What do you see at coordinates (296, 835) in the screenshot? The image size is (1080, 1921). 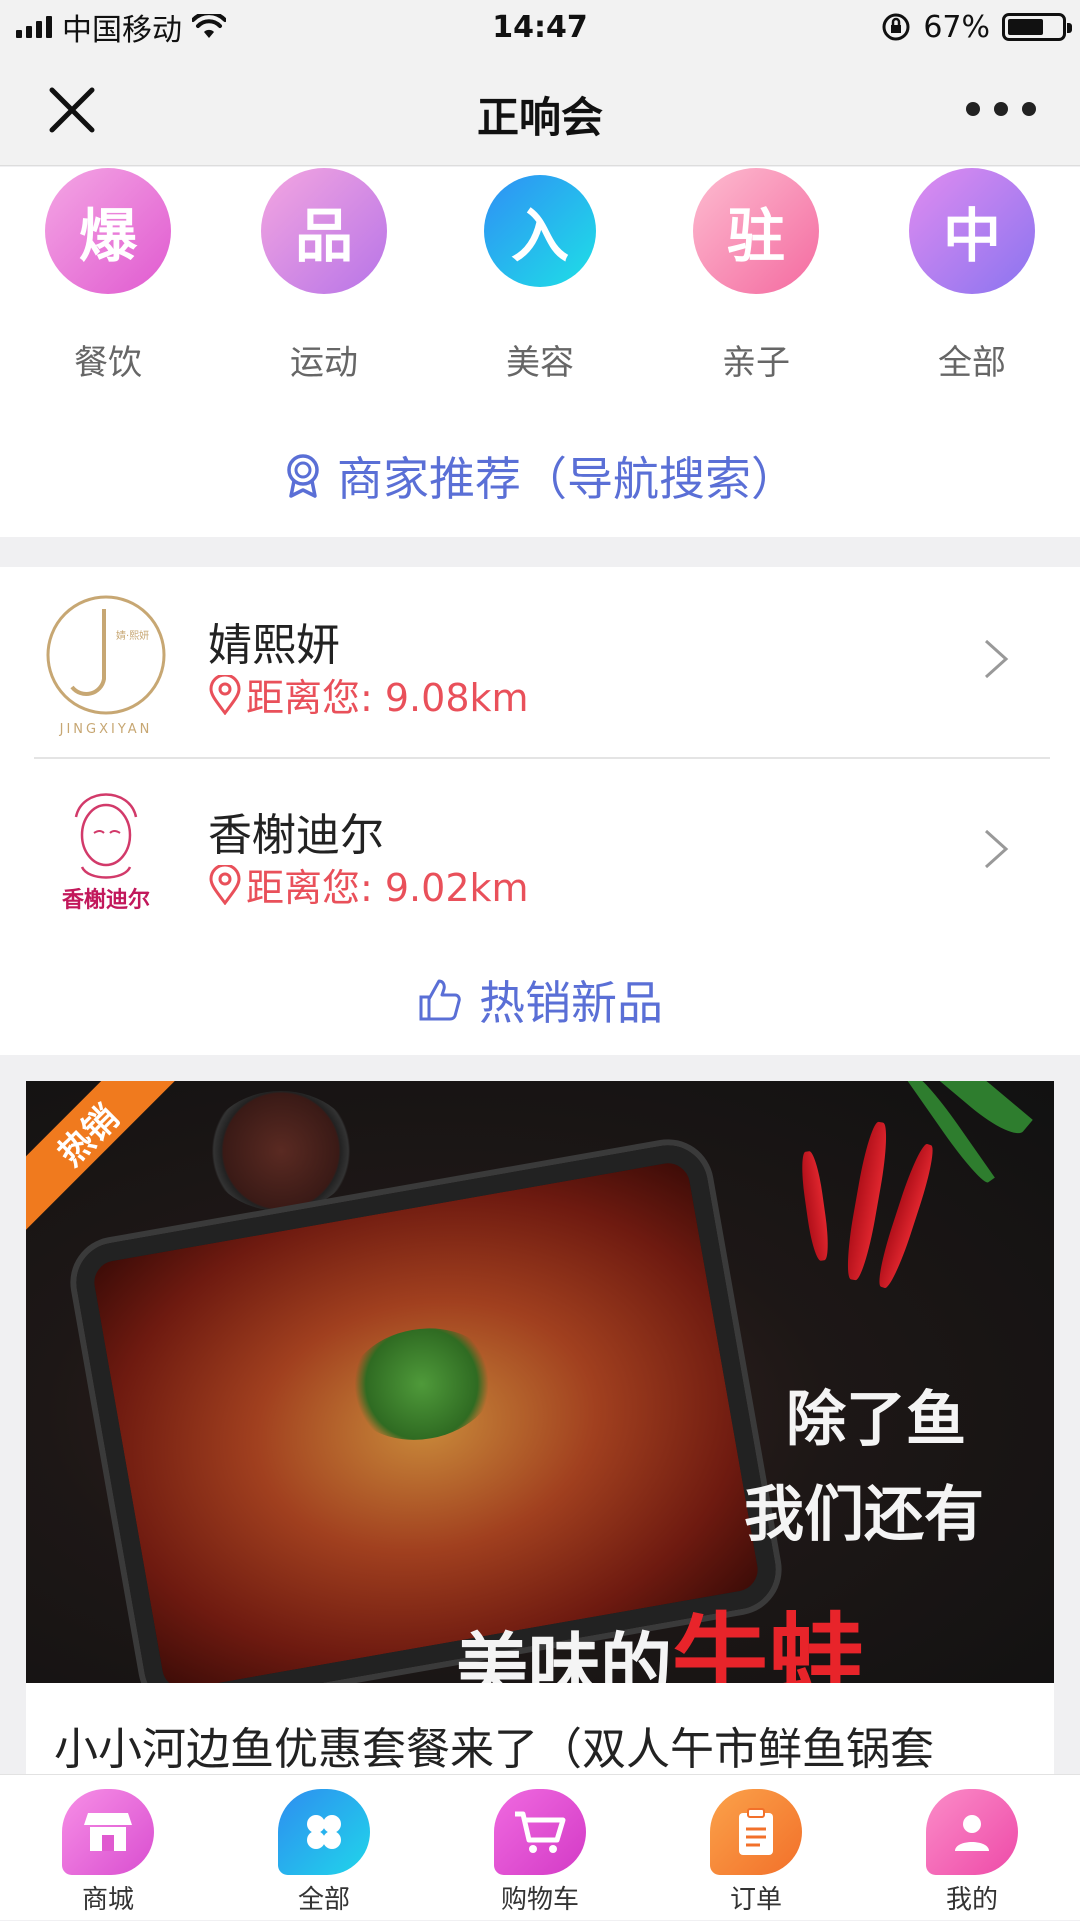 I see `merchant-name: 香榭迪尔` at bounding box center [296, 835].